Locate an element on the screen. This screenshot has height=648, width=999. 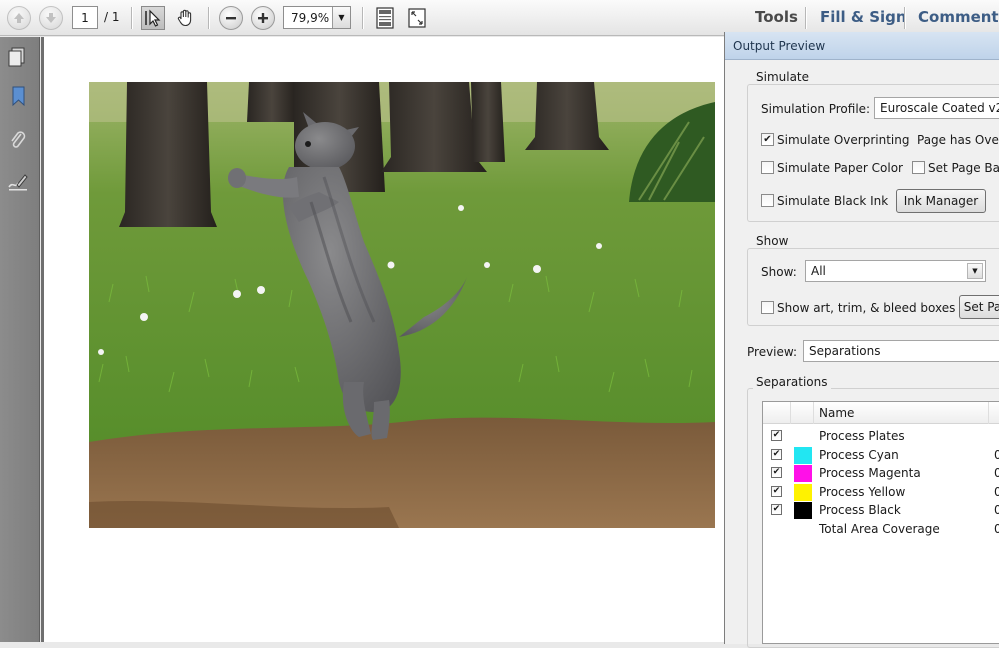
toolbar: 1 / 1 79,9% ▼ Tools Fill & Sign Comment is located at coordinates (499, 18).